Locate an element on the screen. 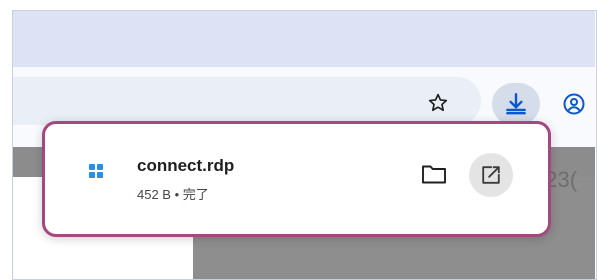 Image resolution: width=597 pixels, height=280 pixels. download-status: 452 B • 完了 is located at coordinates (173, 194).